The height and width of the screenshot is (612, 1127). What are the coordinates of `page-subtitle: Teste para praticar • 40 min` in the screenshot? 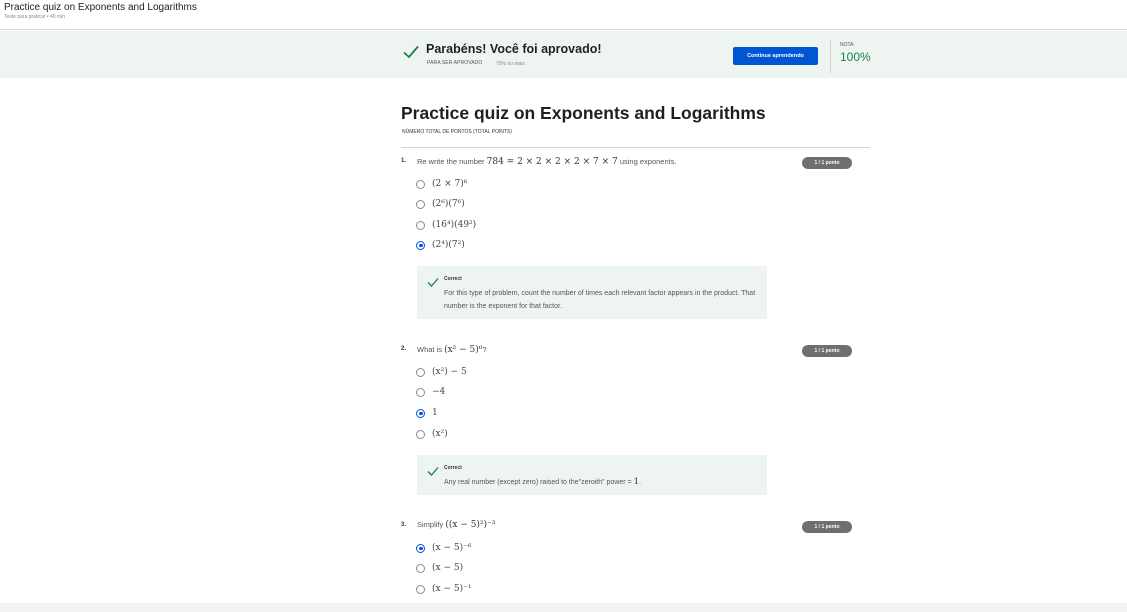 It's located at (34, 17).